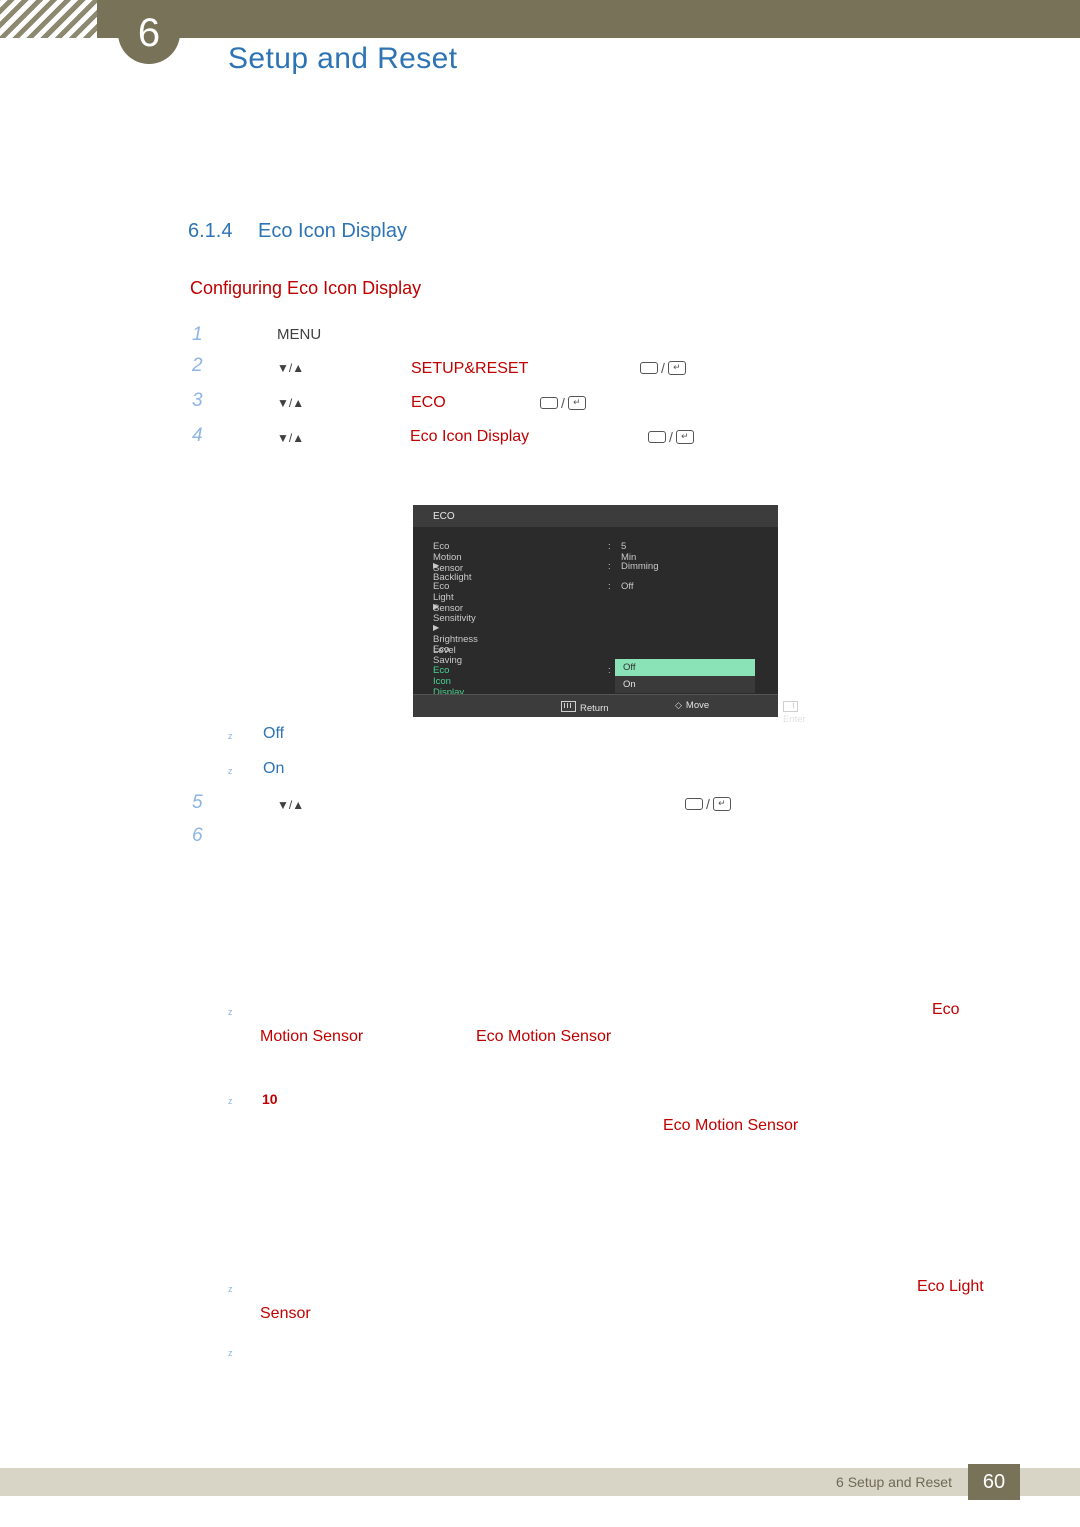 Image resolution: width=1080 pixels, height=1527 pixels. I want to click on osd-dropdown-option-label: On, so click(629, 684).